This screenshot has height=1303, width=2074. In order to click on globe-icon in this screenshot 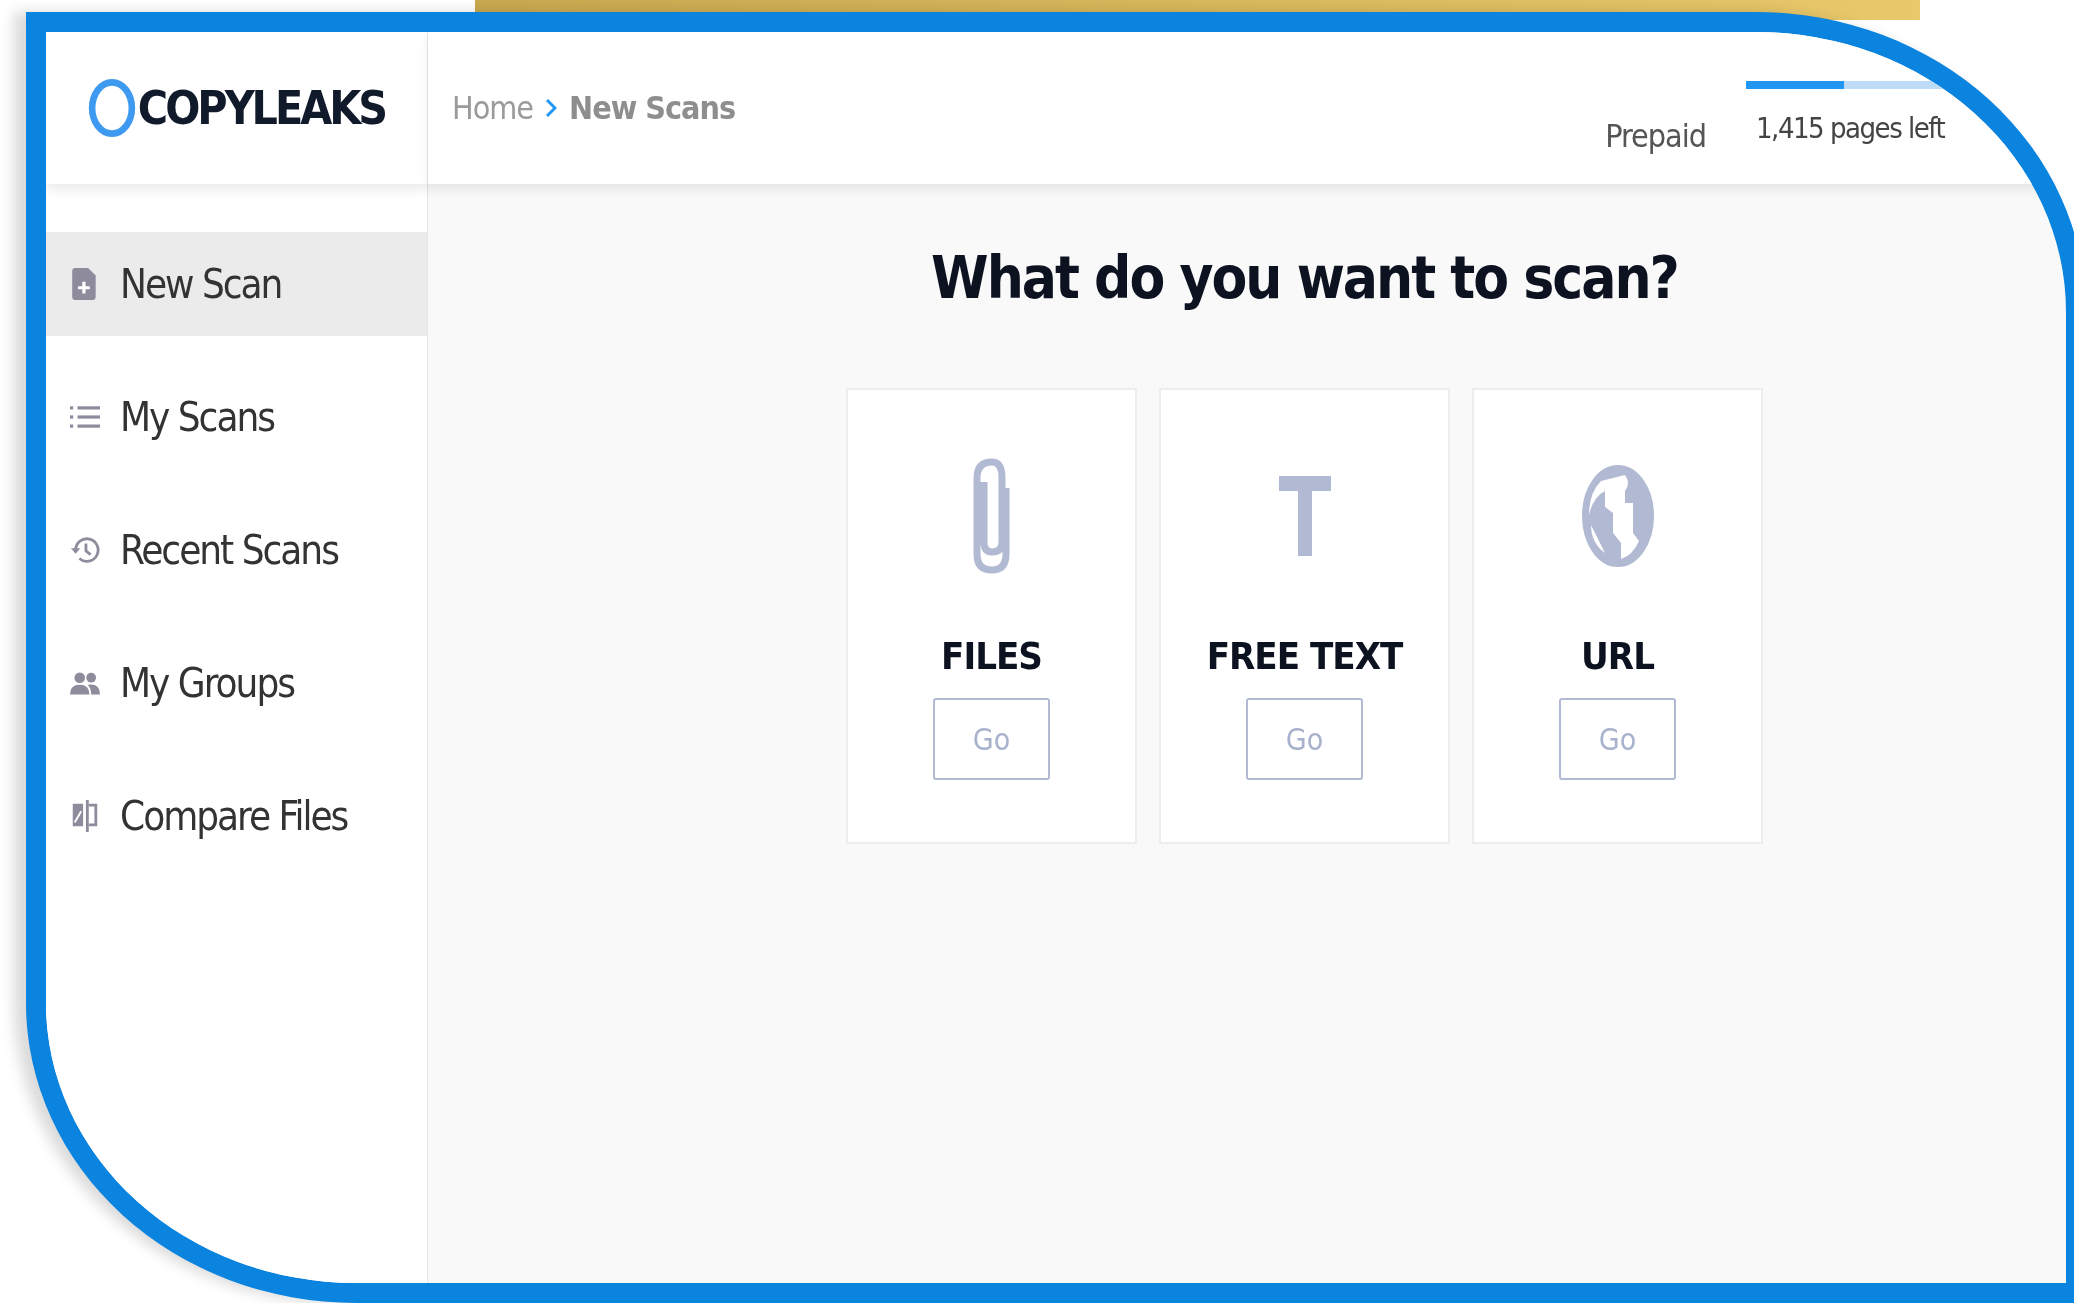, I will do `click(1617, 516)`.